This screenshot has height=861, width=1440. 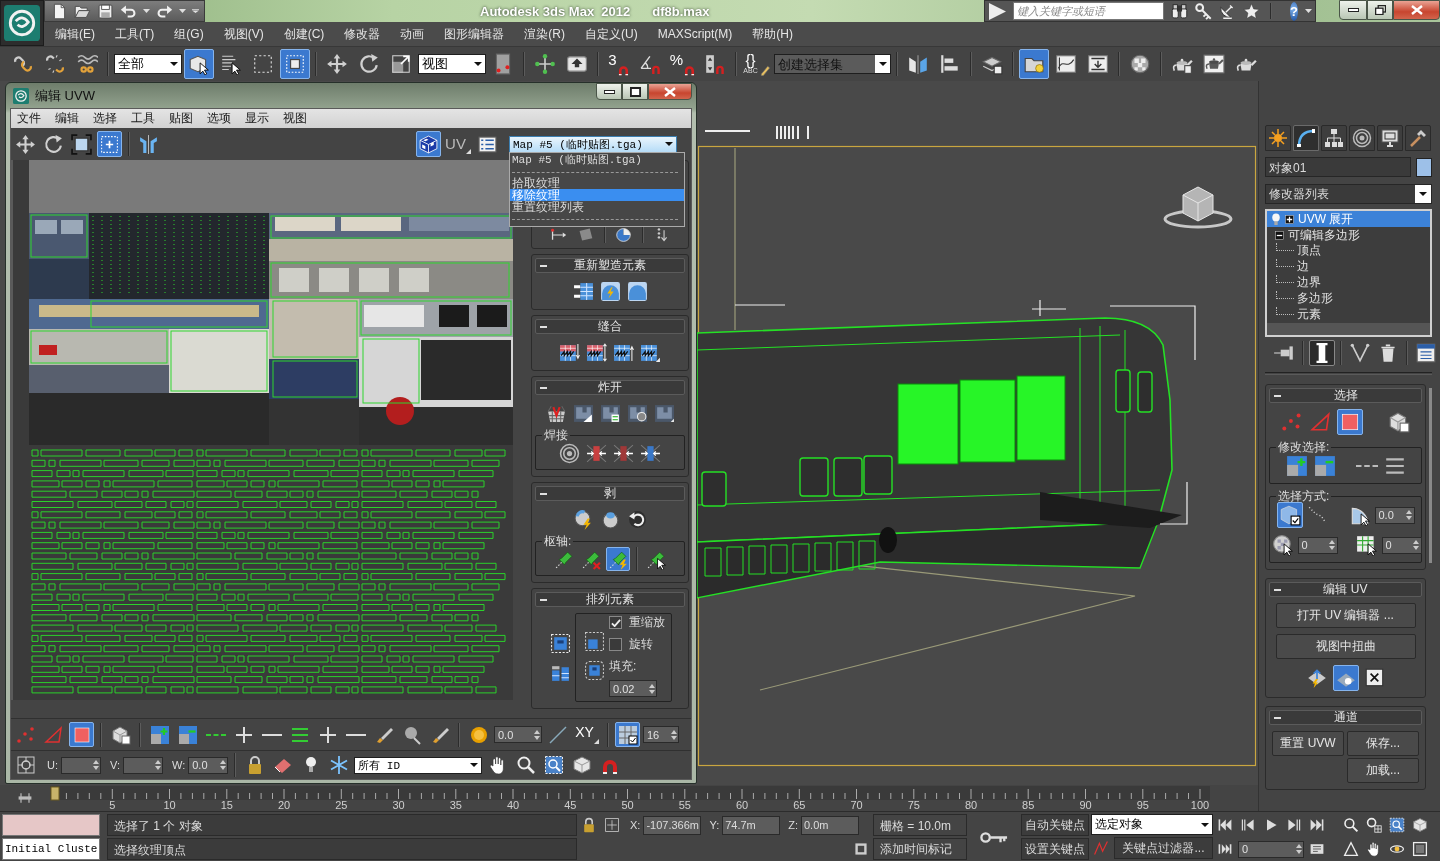 What do you see at coordinates (189, 34) in the screenshot?
I see `menu-item: 组(G)` at bounding box center [189, 34].